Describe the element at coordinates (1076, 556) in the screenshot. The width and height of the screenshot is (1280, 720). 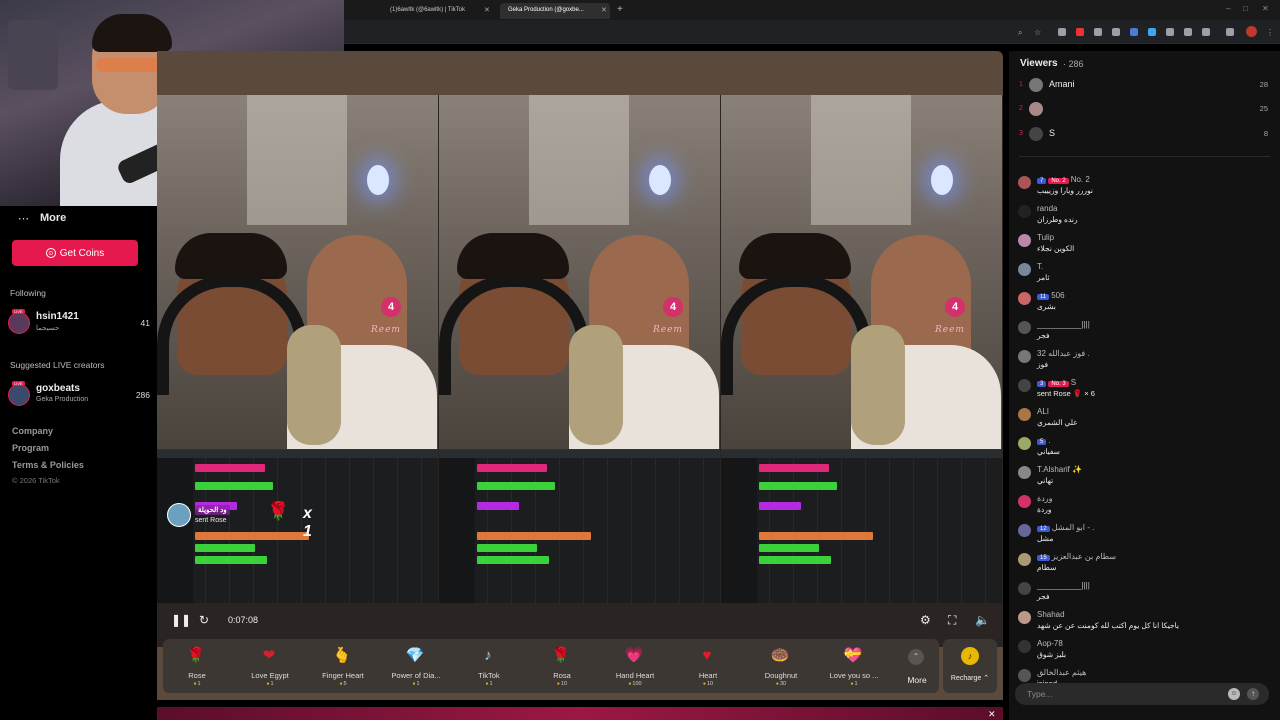
I see `chat-username: 15 سطام بن عبدالعزيز` at that location.